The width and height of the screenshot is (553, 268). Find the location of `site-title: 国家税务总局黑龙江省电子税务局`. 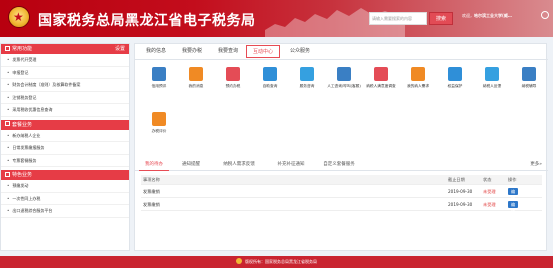

site-title: 国家税务总局黑龙江省电子税务局 is located at coordinates (147, 21).